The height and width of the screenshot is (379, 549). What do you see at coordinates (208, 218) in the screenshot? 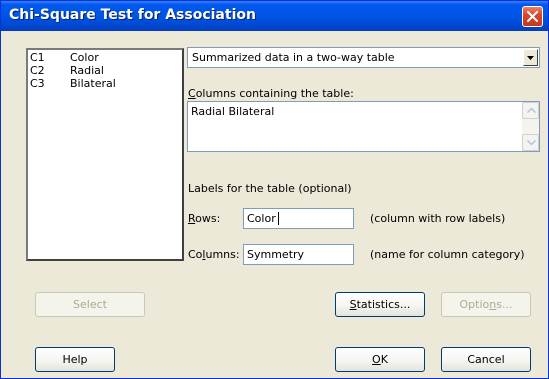
I see `label-text: ows:` at bounding box center [208, 218].